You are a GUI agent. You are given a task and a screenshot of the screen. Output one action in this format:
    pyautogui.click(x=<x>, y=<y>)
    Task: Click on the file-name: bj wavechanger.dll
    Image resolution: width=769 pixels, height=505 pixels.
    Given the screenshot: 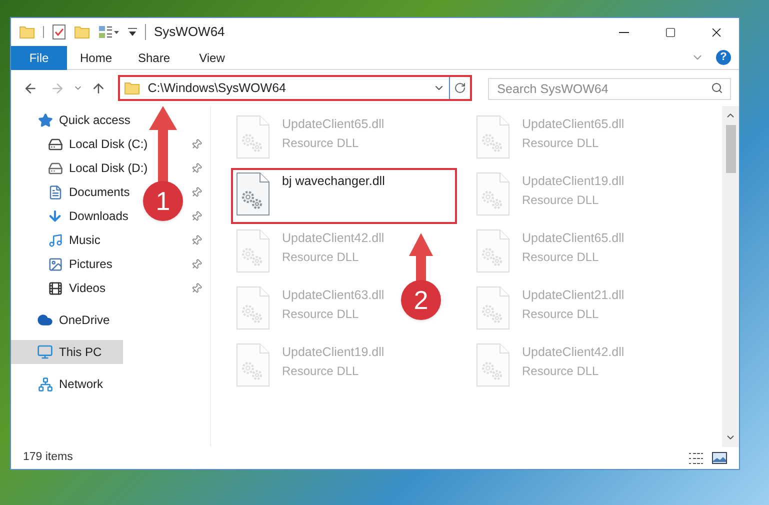 What is the action you would take?
    pyautogui.click(x=333, y=181)
    